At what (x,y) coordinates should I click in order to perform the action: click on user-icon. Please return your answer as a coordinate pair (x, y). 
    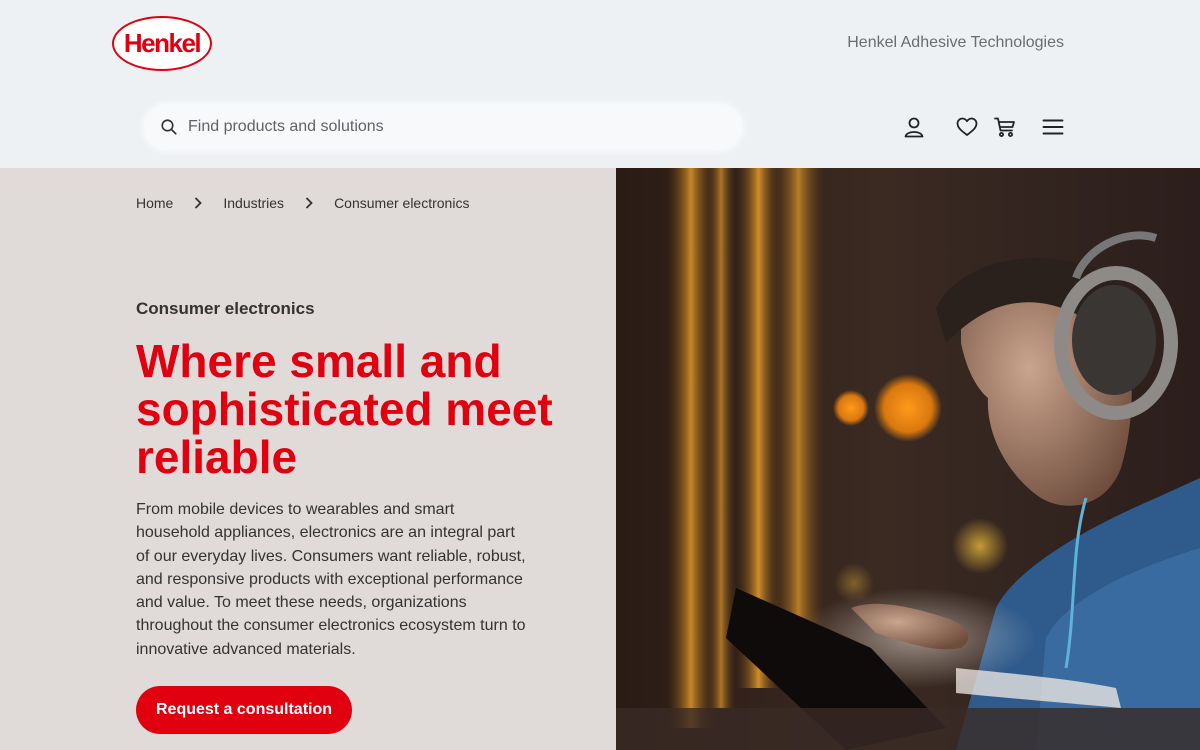
    Looking at the image, I should click on (914, 127).